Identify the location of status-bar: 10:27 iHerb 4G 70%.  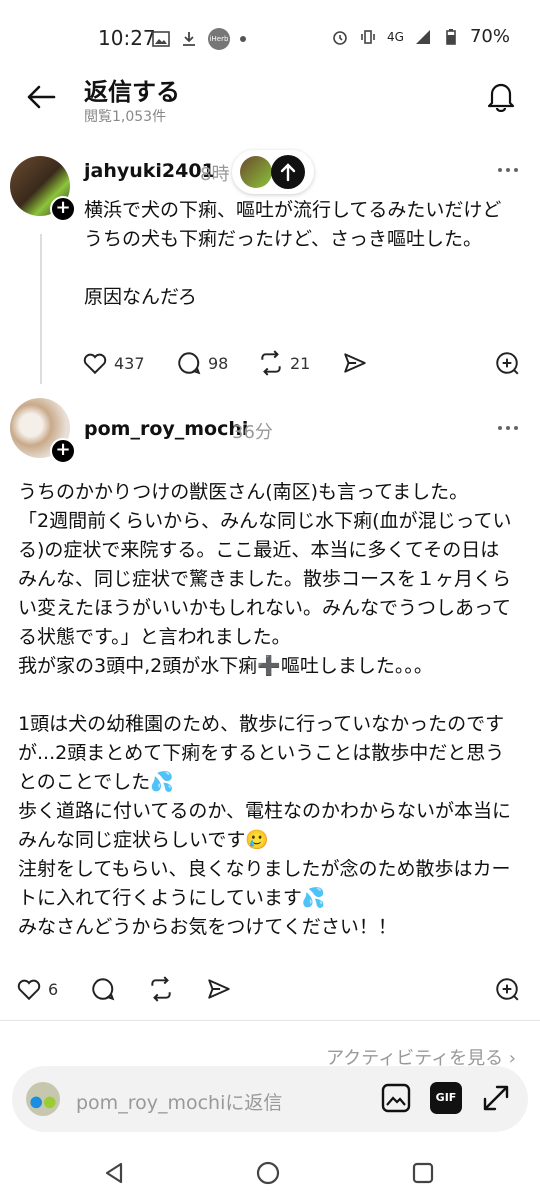
(270, 39).